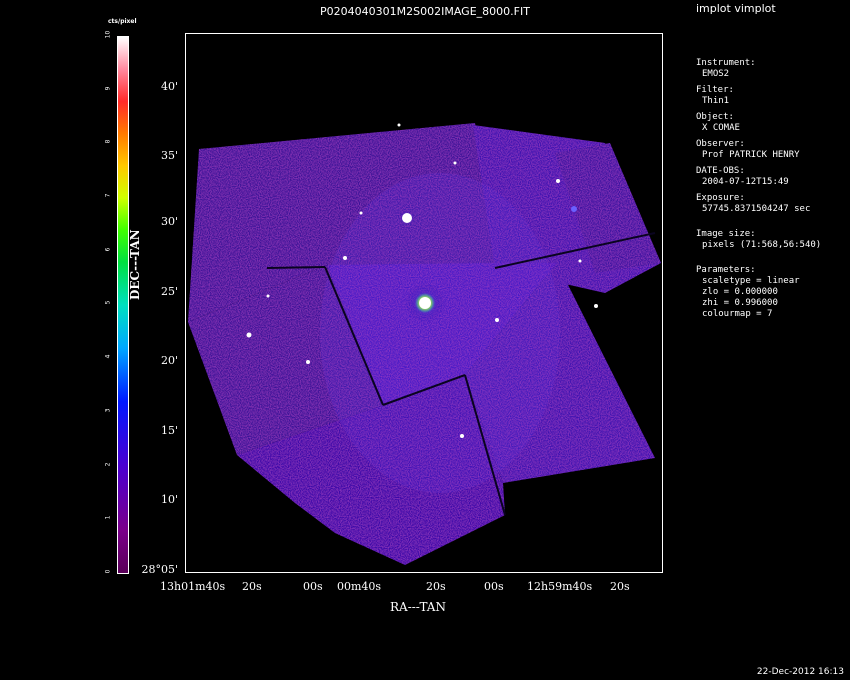 The height and width of the screenshot is (680, 850). I want to click on y-tick: 10', so click(169, 499).